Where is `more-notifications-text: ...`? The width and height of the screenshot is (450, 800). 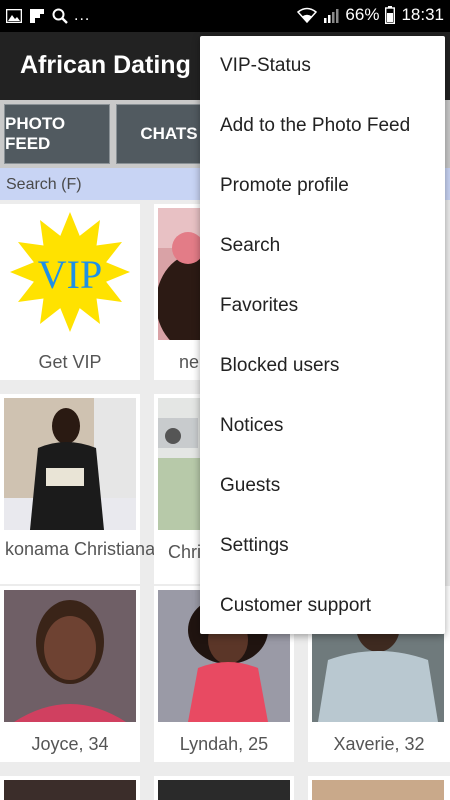 more-notifications-text: ... is located at coordinates (82, 15).